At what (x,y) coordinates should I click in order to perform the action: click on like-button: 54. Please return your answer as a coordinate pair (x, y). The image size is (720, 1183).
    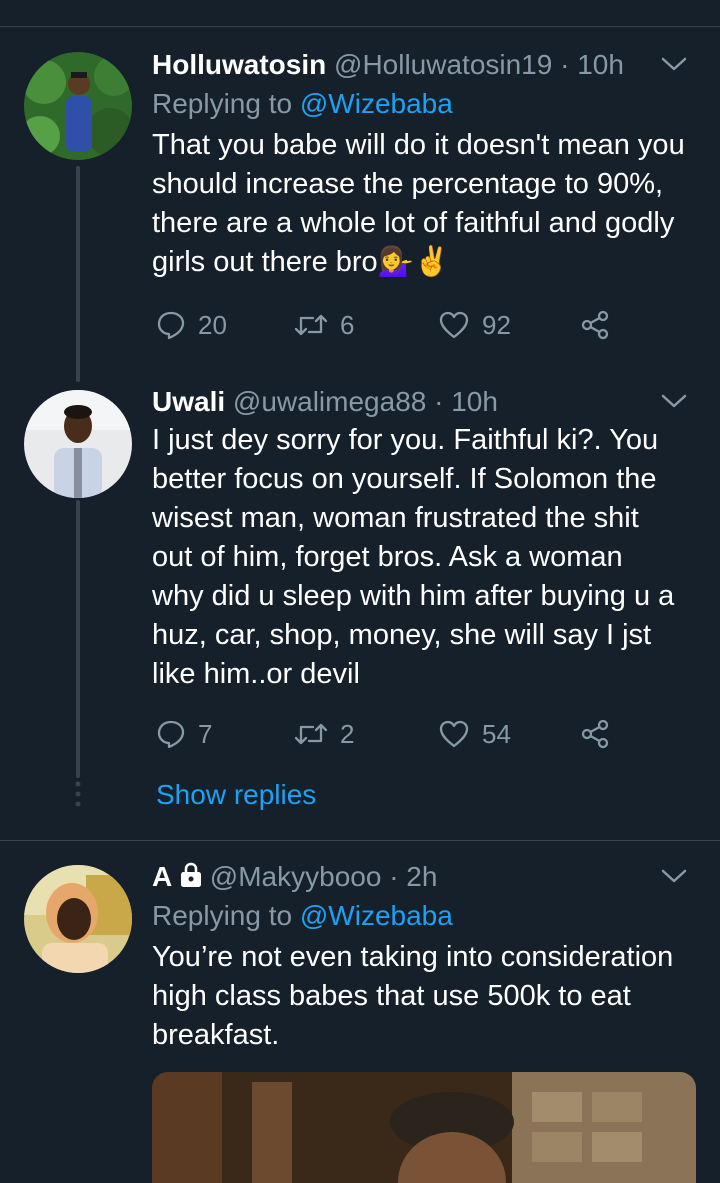
    Looking at the image, I should click on (474, 734).